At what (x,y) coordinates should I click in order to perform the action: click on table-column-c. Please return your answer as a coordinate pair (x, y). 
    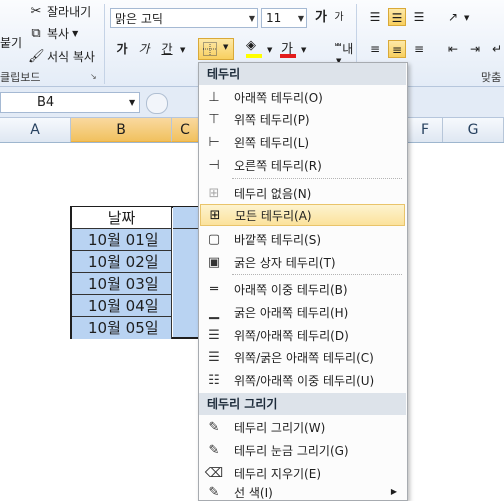
    Looking at the image, I should click on (185, 283).